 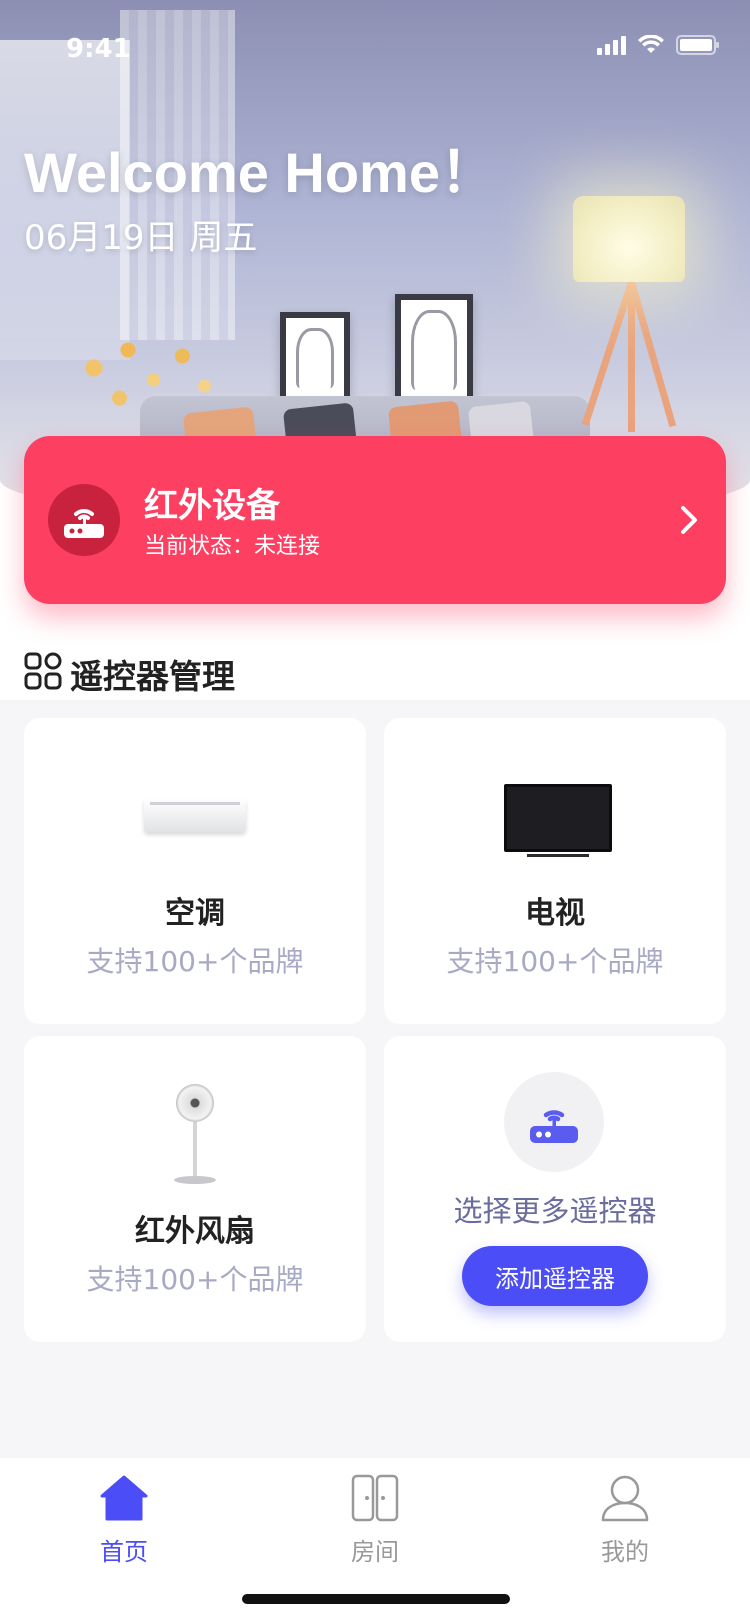 I want to click on status-icons, so click(x=658, y=45).